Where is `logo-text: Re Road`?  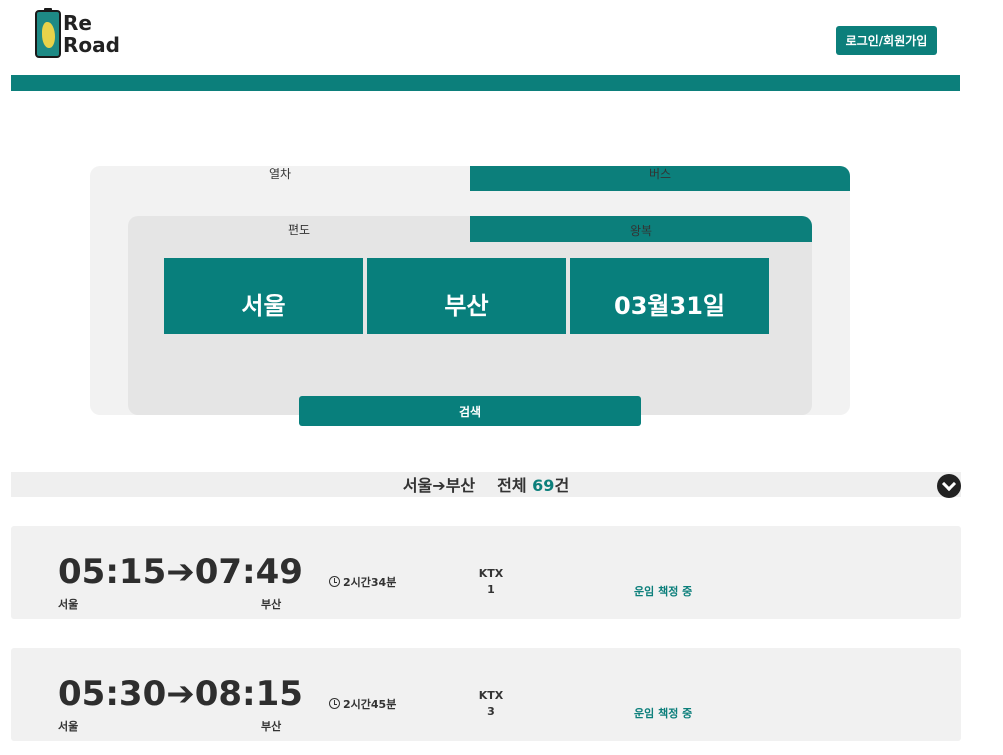
logo-text: Re Road is located at coordinates (91, 34).